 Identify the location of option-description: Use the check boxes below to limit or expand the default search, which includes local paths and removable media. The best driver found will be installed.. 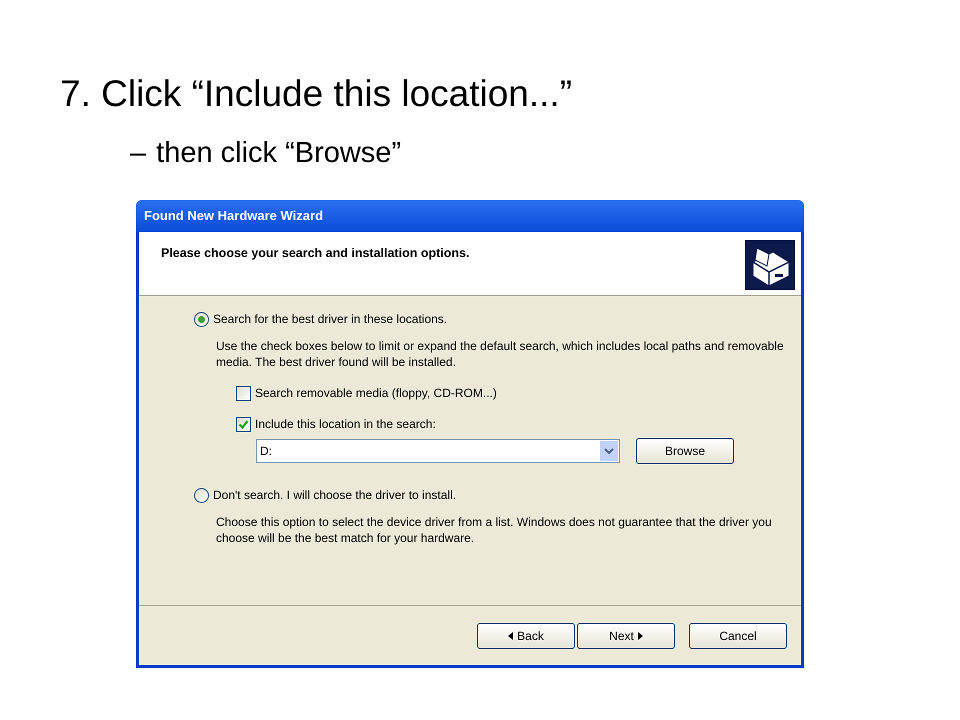
(500, 354).